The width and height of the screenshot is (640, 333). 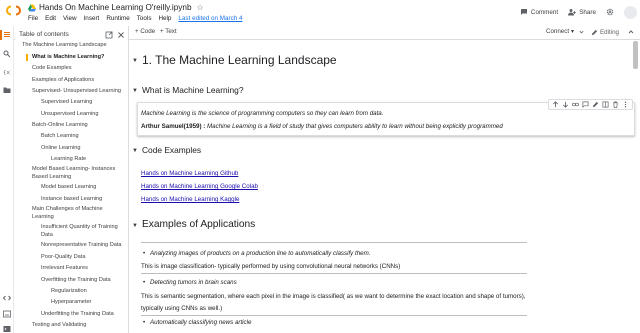 I want to click on connect-label: Connect, so click(x=558, y=31).